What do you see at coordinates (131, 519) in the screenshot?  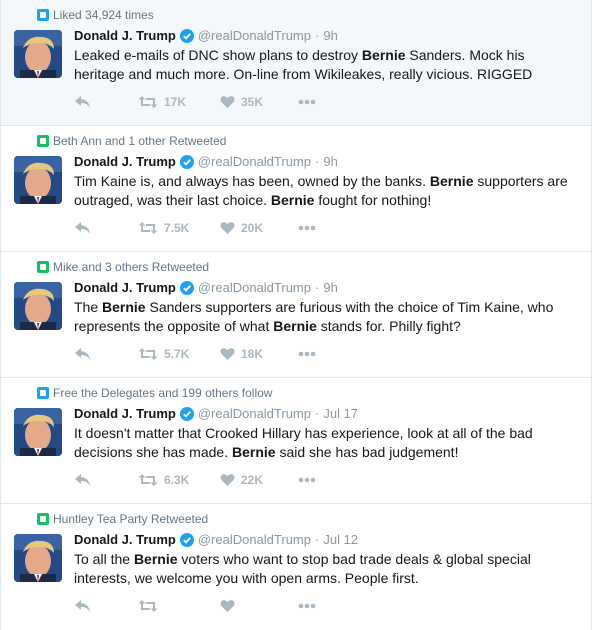 I see `context-text: Huntley Tea Party Retweeted` at bounding box center [131, 519].